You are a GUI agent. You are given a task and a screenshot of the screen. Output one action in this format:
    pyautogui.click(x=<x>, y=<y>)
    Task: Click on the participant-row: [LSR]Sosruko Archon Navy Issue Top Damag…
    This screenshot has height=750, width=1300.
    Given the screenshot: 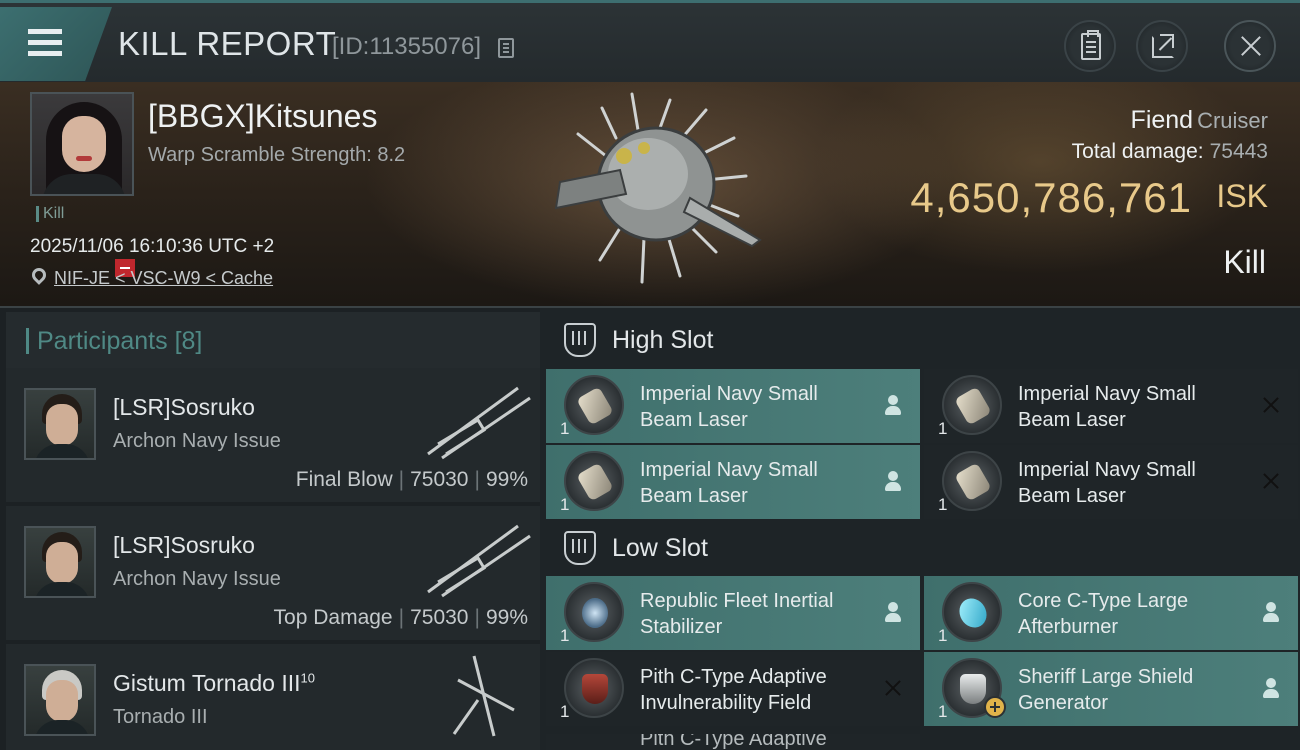 What is the action you would take?
    pyautogui.click(x=273, y=573)
    